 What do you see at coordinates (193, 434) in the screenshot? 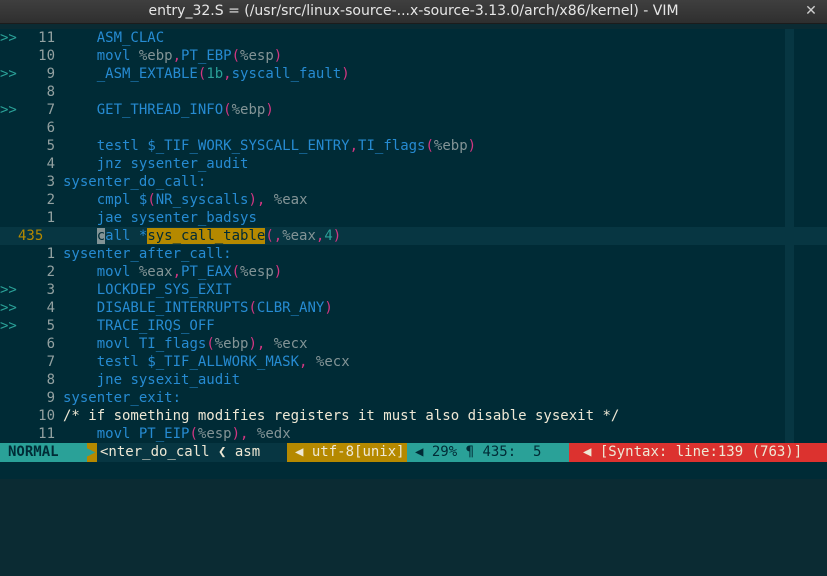
I see `line-text: movl PT_EIP(%esp), %edx` at bounding box center [193, 434].